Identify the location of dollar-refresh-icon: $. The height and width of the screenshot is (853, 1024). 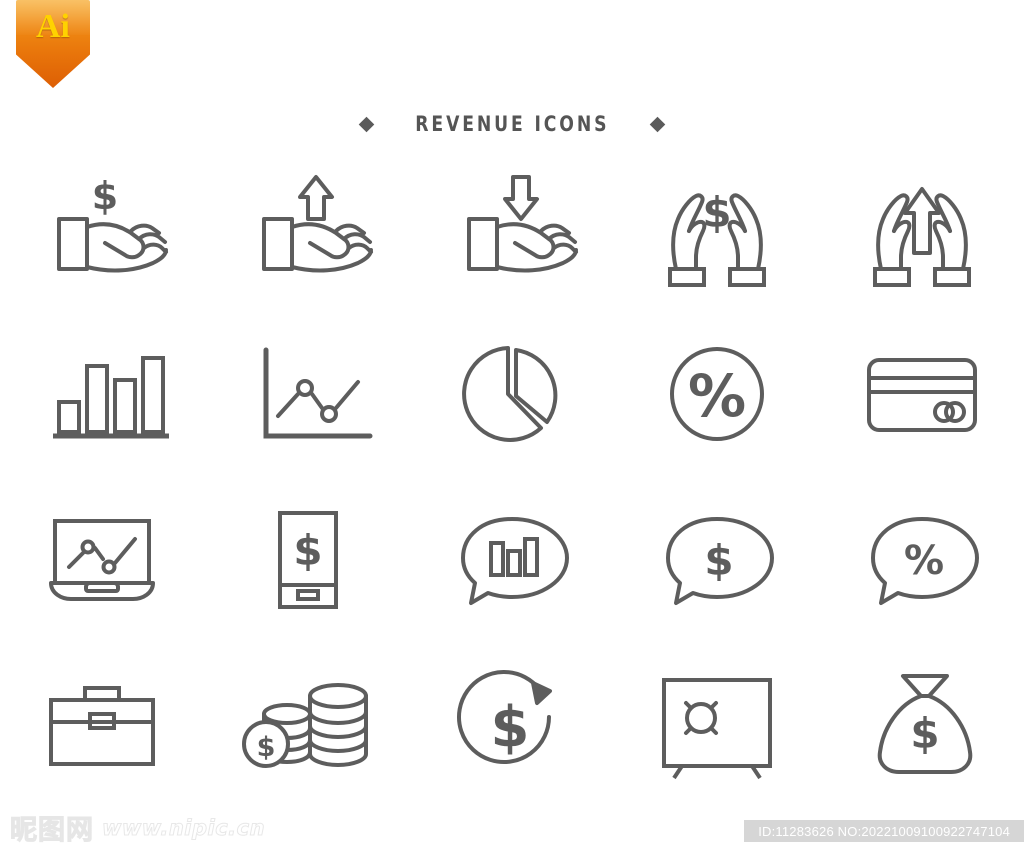
(512, 726).